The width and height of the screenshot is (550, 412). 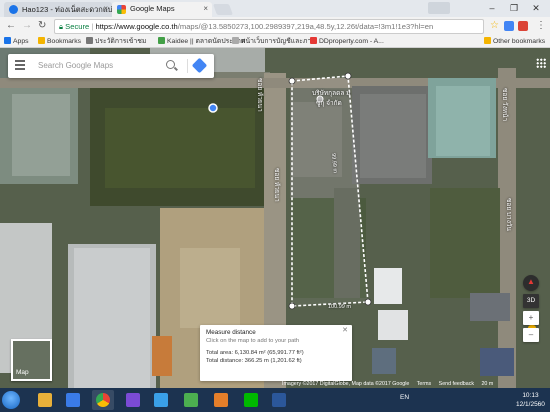 What do you see at coordinates (530, 395) in the screenshot?
I see `clock-time: 10:13` at bounding box center [530, 395].